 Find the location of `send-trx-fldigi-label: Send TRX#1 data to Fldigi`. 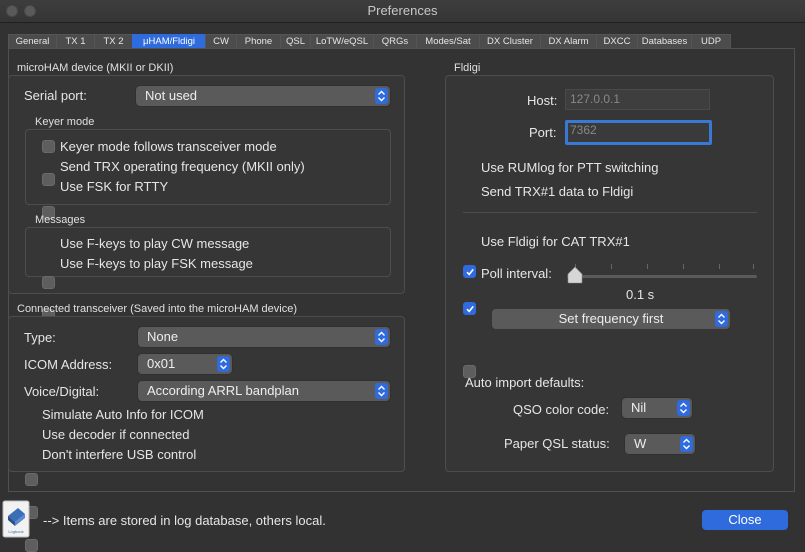

send-trx-fldigi-label: Send TRX#1 data to Fldigi is located at coordinates (557, 191).